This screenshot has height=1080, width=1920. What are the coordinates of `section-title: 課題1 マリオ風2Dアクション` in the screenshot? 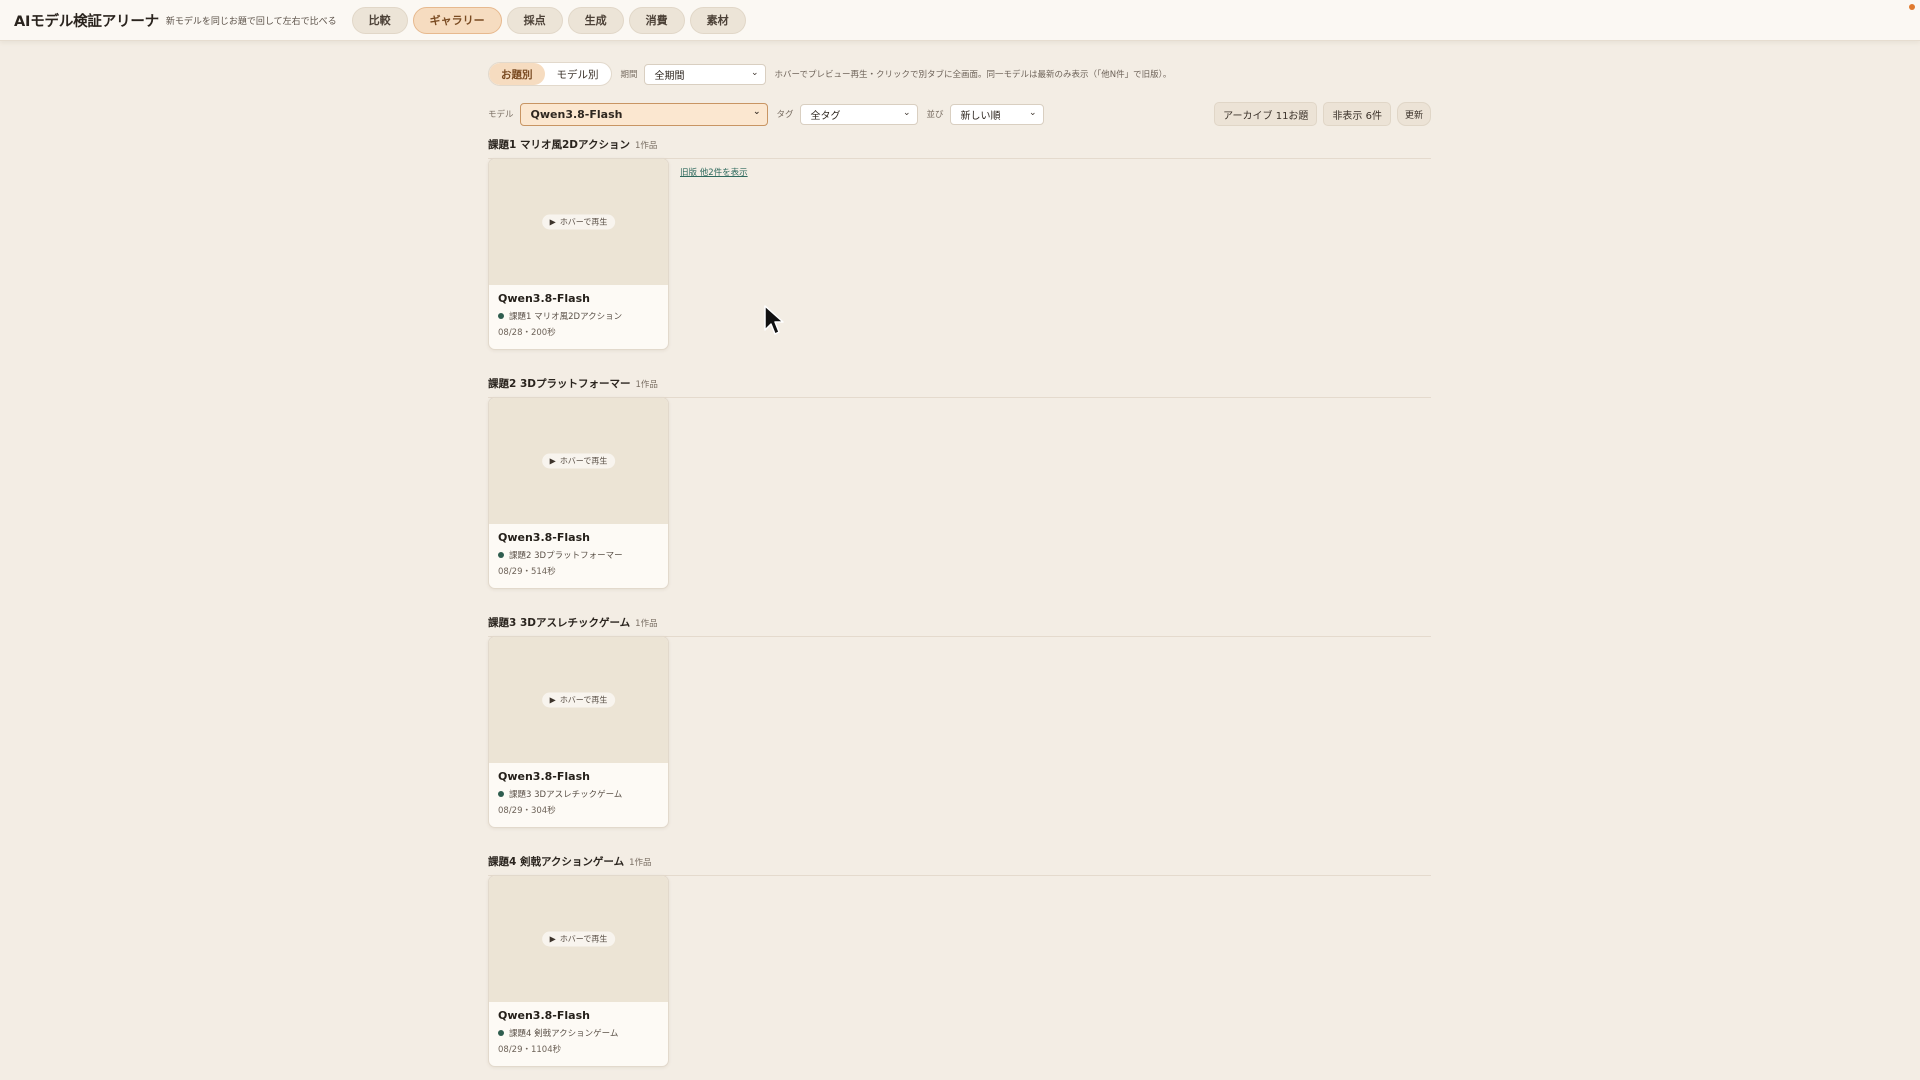 It's located at (559, 145).